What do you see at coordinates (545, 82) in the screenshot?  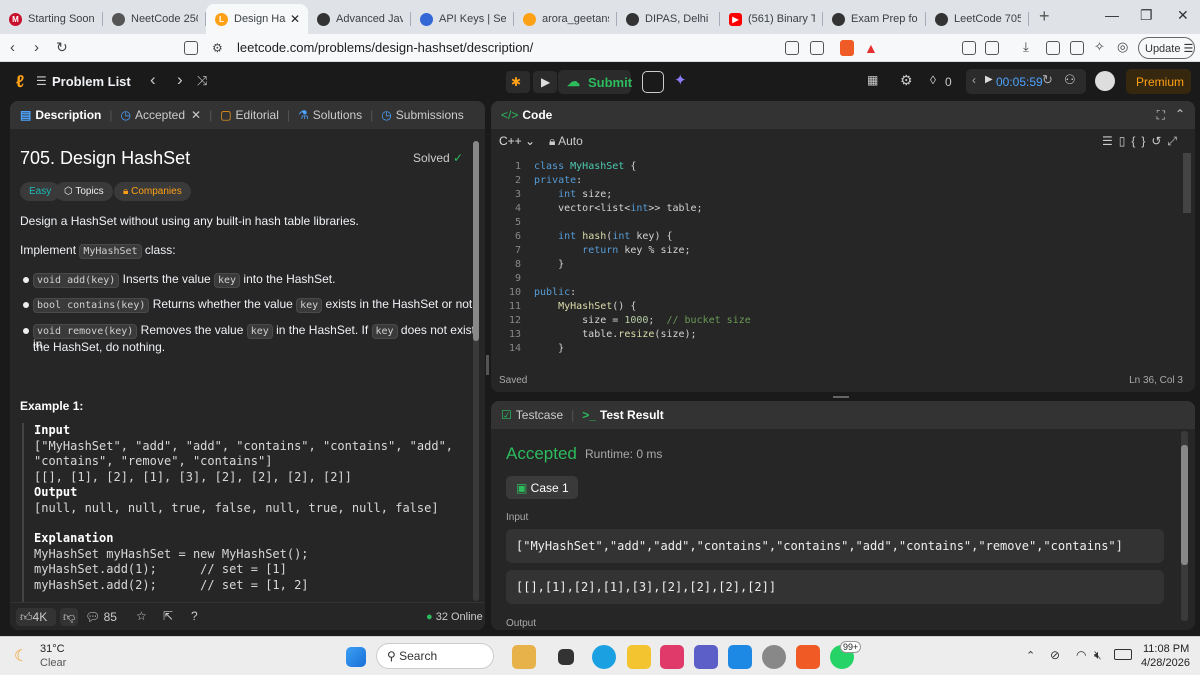 I see `run-icon: ▶` at bounding box center [545, 82].